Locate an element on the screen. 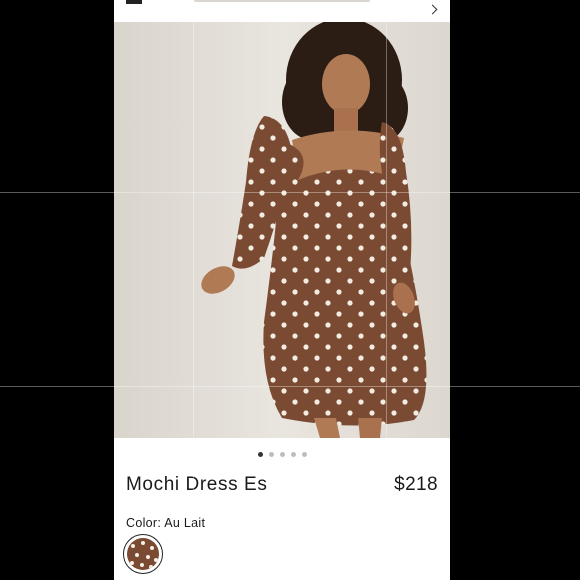 The image size is (580, 580). color-swatch-selected is located at coordinates (143, 554).